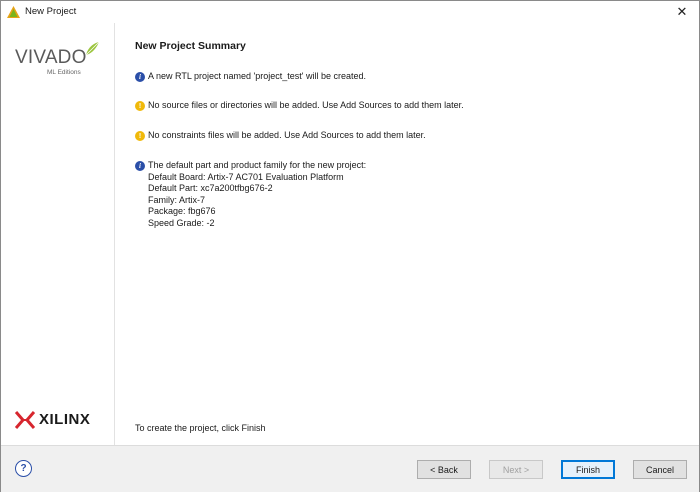 The height and width of the screenshot is (492, 700). Describe the element at coordinates (588, 469) in the screenshot. I see `finish-button: Finish` at that location.